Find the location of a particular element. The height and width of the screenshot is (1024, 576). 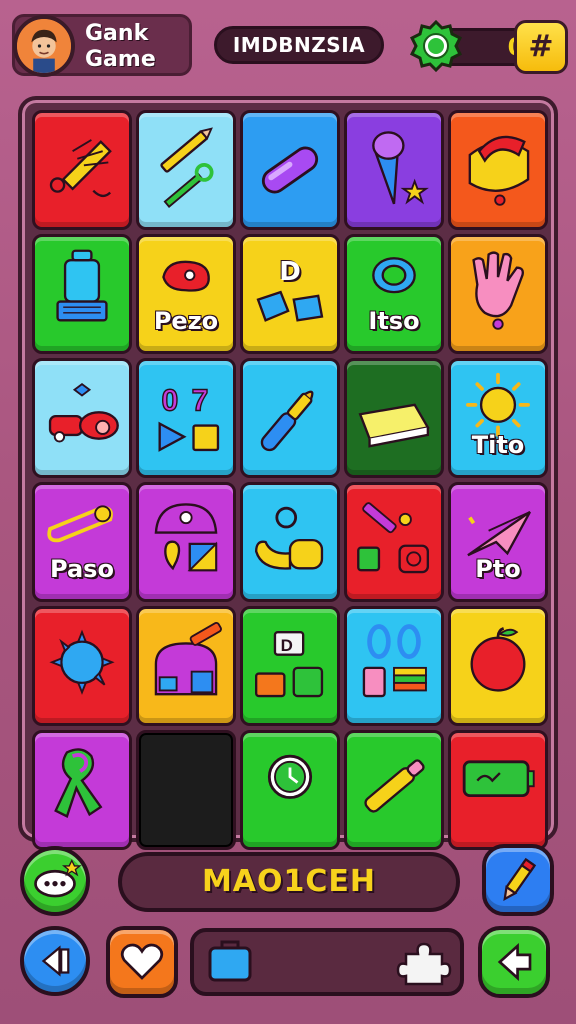

back-button is located at coordinates (55, 961).